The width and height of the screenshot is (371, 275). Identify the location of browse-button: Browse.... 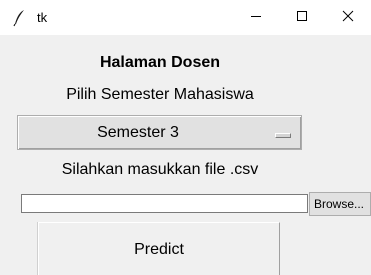
(340, 204).